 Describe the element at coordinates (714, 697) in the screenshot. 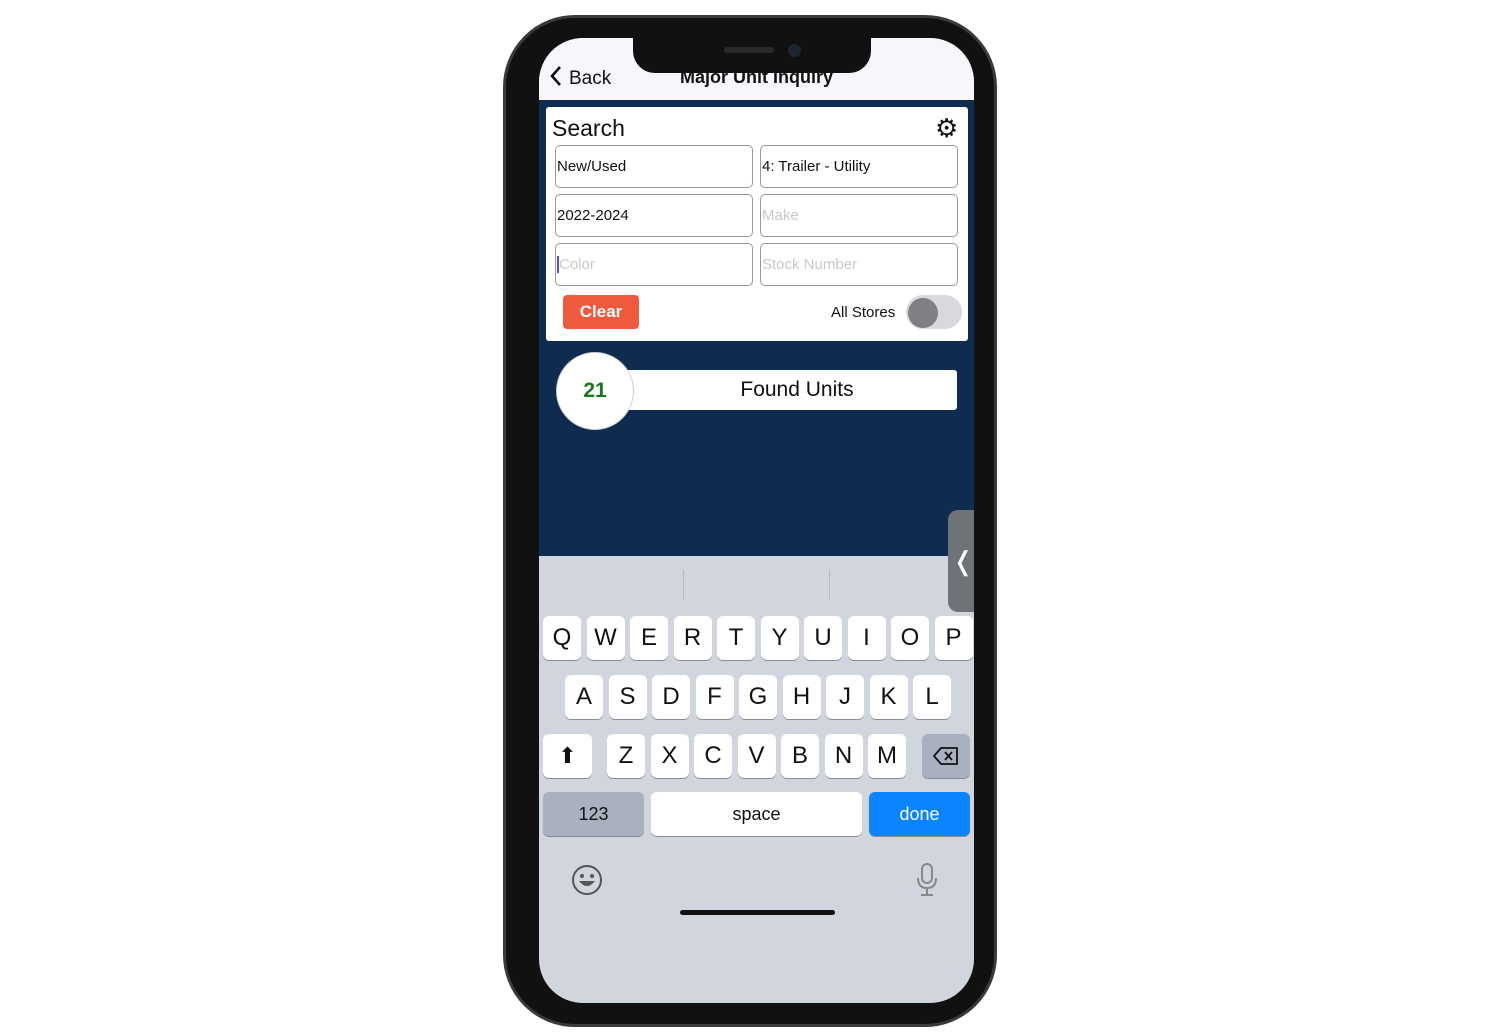

I see `key-f: F` at that location.